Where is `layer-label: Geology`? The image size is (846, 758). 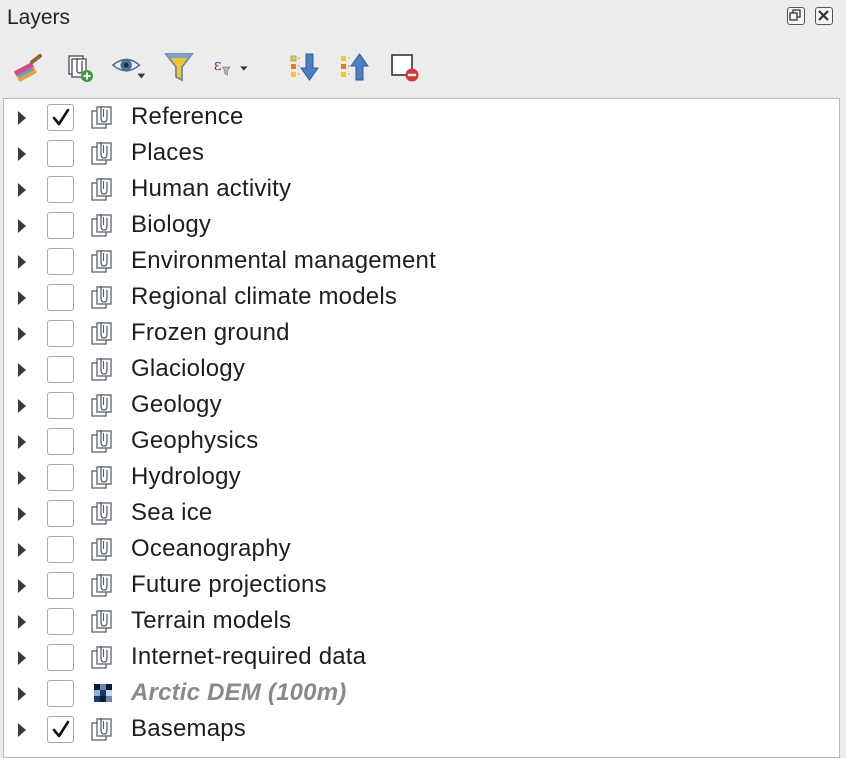
layer-label: Geology is located at coordinates (176, 405).